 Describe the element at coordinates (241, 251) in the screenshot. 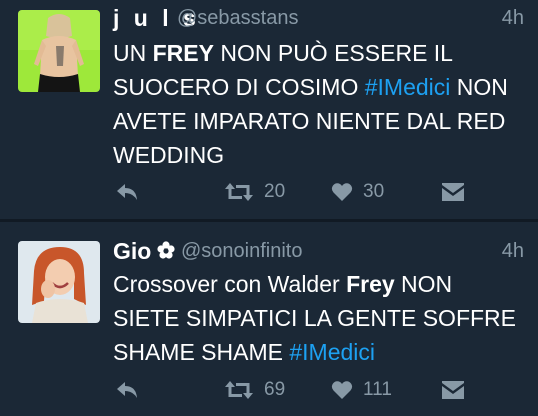

I see `user-handle: @sonoinfinito` at that location.